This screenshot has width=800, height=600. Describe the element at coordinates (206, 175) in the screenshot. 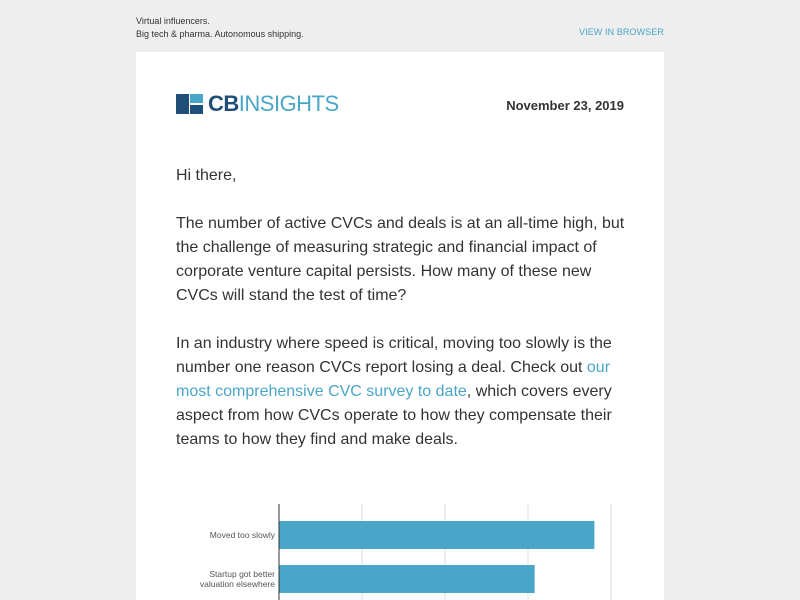

I see `greeting: Hi there,` at that location.